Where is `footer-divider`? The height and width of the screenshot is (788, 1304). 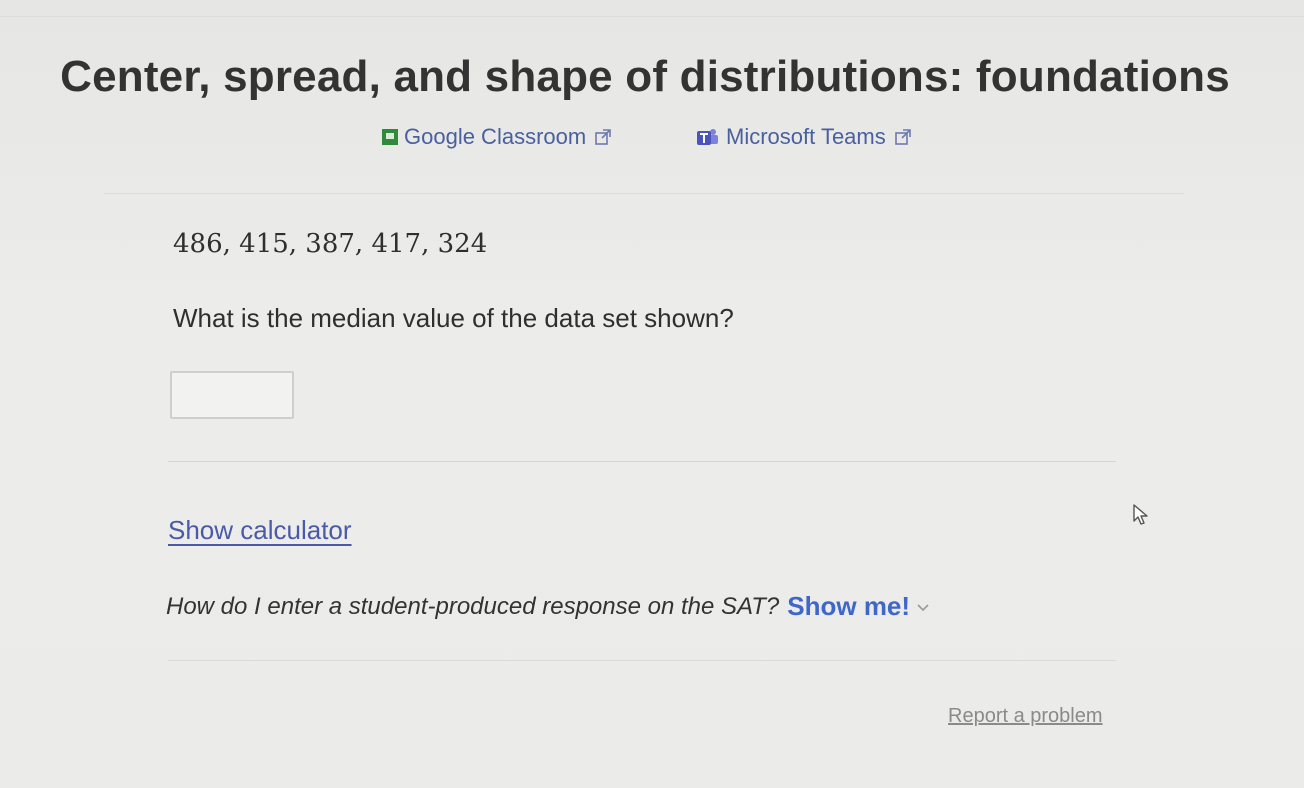 footer-divider is located at coordinates (642, 660).